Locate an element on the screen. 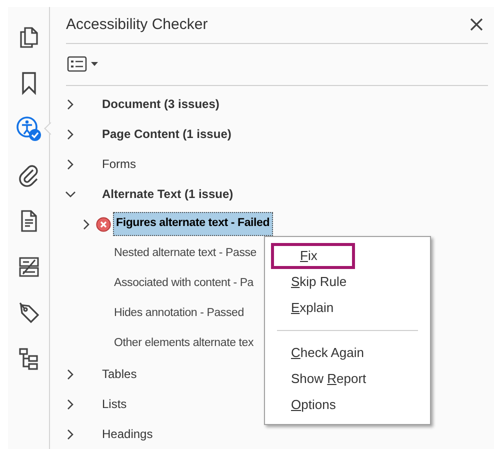 The image size is (494, 449). rule-item: Associated with content - Pa is located at coordinates (184, 284).